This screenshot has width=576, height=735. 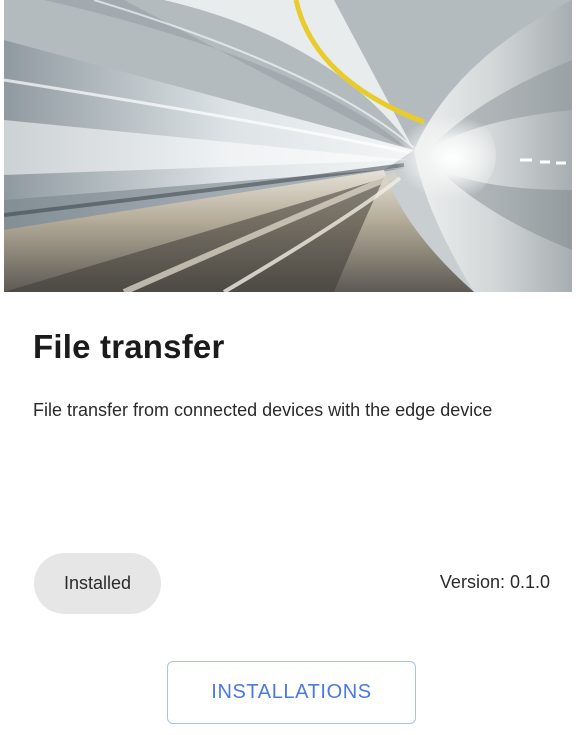 I want to click on installed-status-chip: Installed, so click(x=97, y=583).